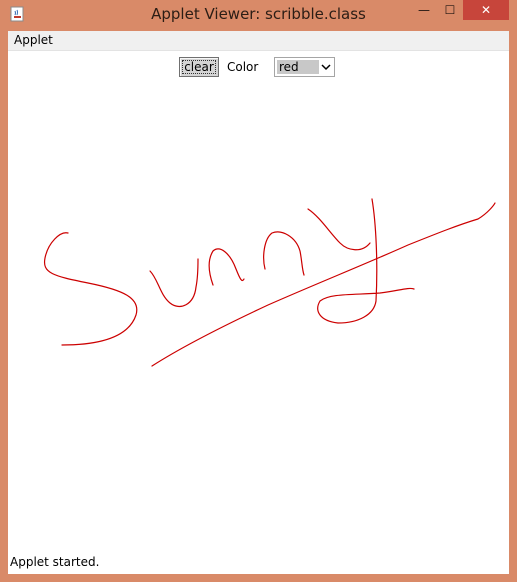  What do you see at coordinates (90, 289) in the screenshot?
I see `scribble-stroke-s` at bounding box center [90, 289].